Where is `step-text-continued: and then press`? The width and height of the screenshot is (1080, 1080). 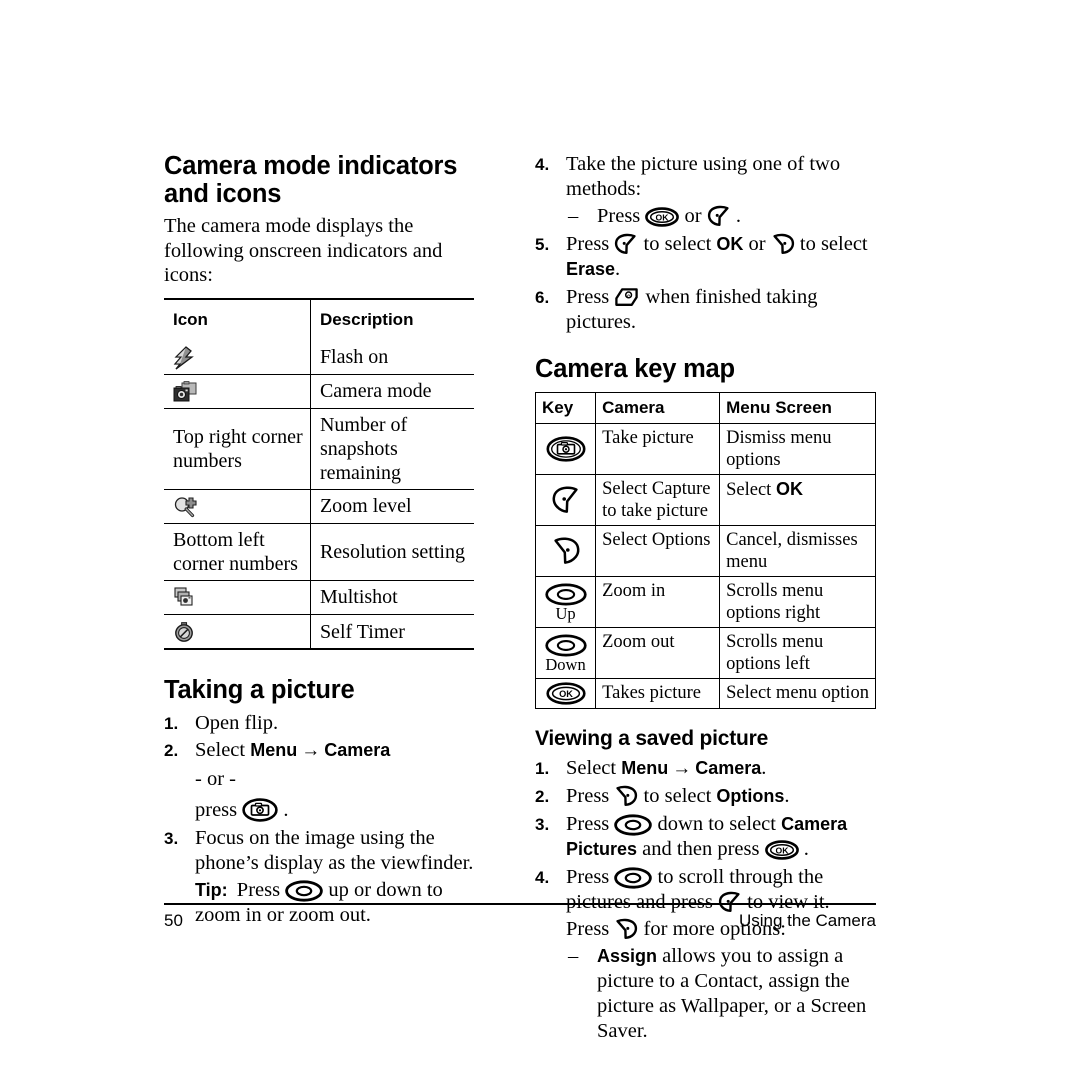 step-text-continued: and then press is located at coordinates (701, 849).